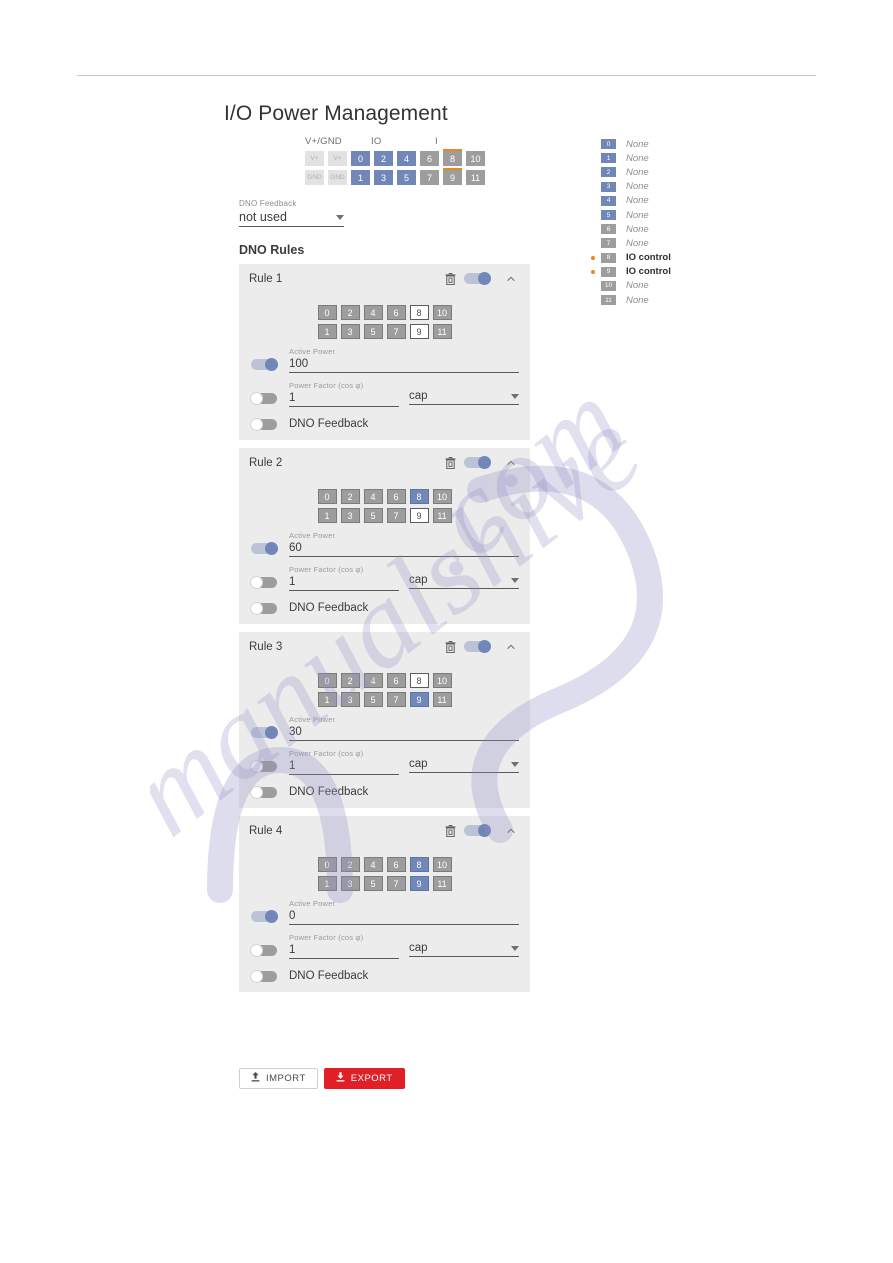 Image resolution: width=893 pixels, height=1263 pixels. Describe the element at coordinates (406, 158) in the screenshot. I see `pin-4: 4` at that location.